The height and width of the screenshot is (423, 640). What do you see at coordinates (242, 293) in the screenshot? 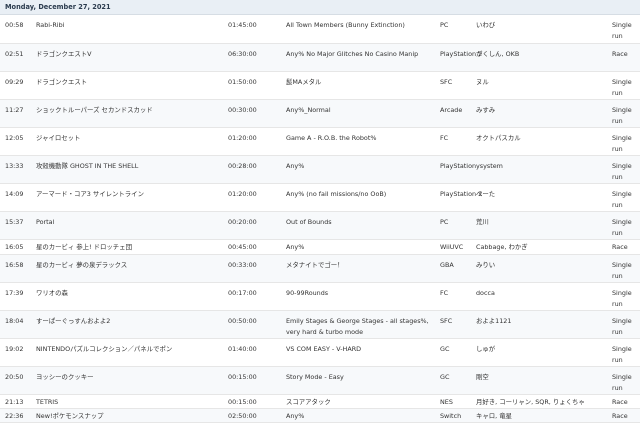
I see `row-estimate: 00:17:00` at bounding box center [242, 293].